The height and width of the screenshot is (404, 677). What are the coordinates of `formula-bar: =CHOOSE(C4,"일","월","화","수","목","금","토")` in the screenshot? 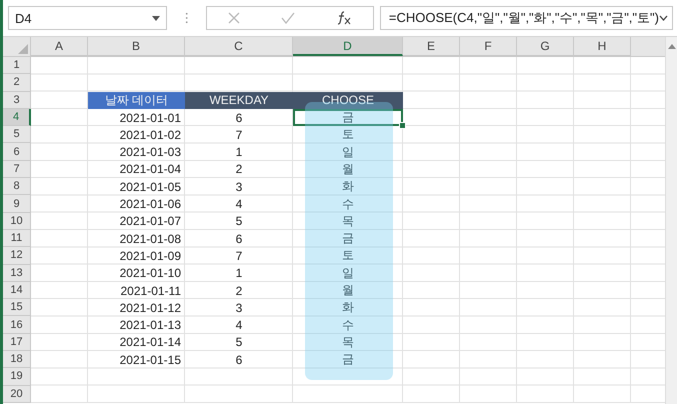 It's located at (526, 18).